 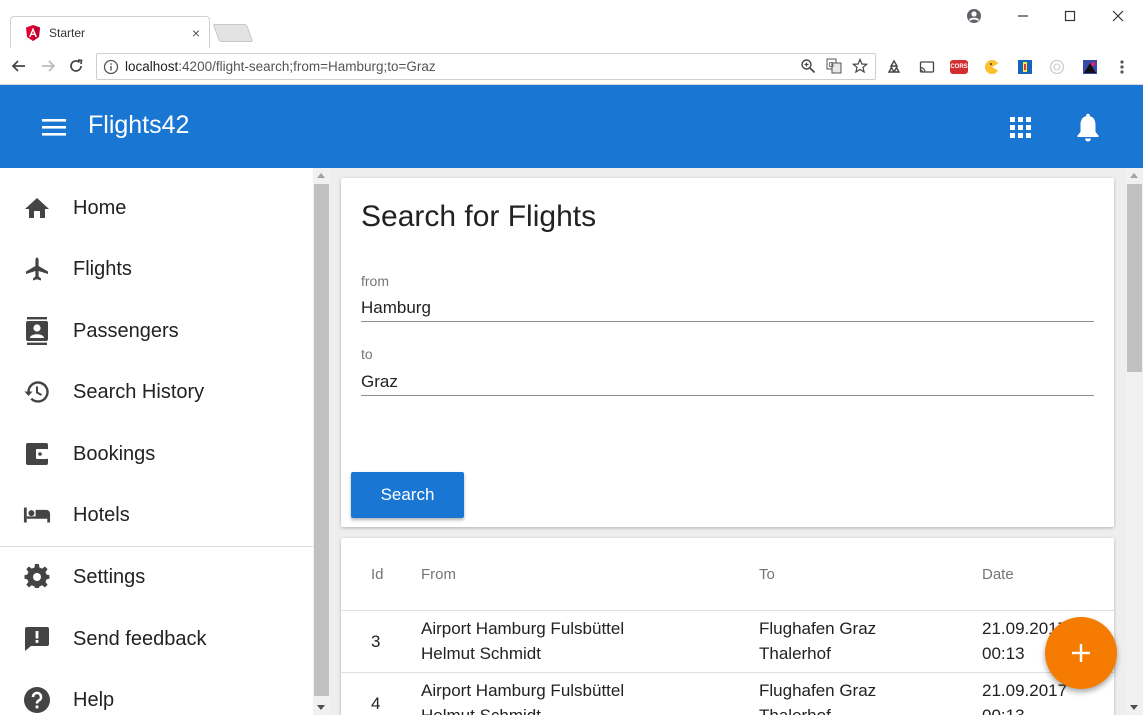 What do you see at coordinates (727, 308) in the screenshot?
I see `from-input` at bounding box center [727, 308].